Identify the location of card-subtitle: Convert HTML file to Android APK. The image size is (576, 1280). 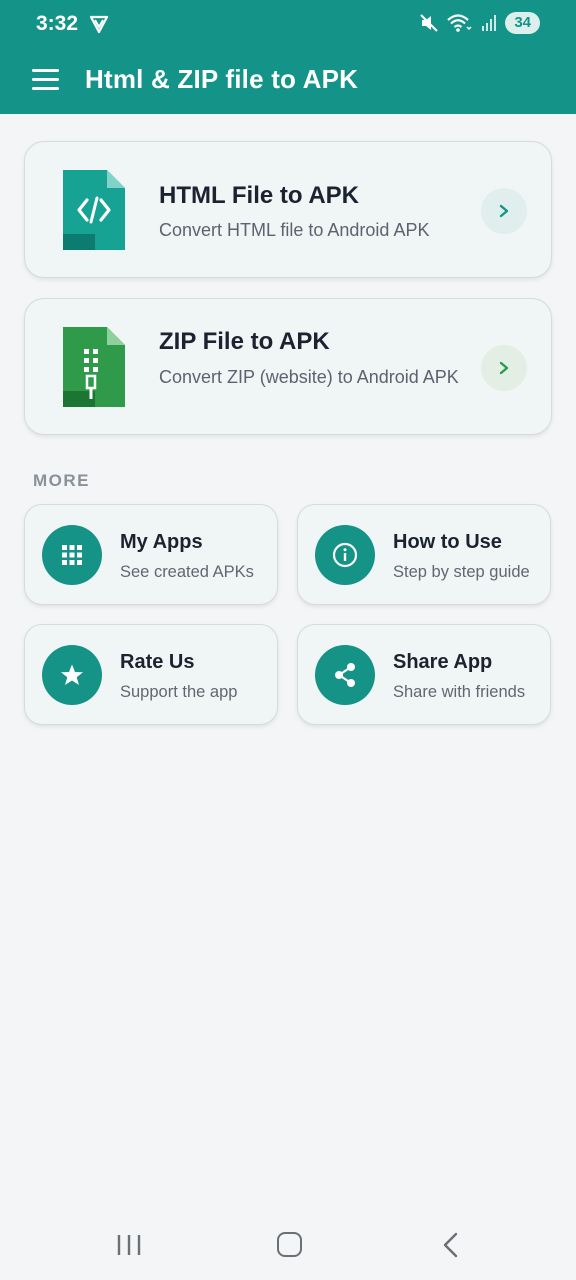
(294, 230).